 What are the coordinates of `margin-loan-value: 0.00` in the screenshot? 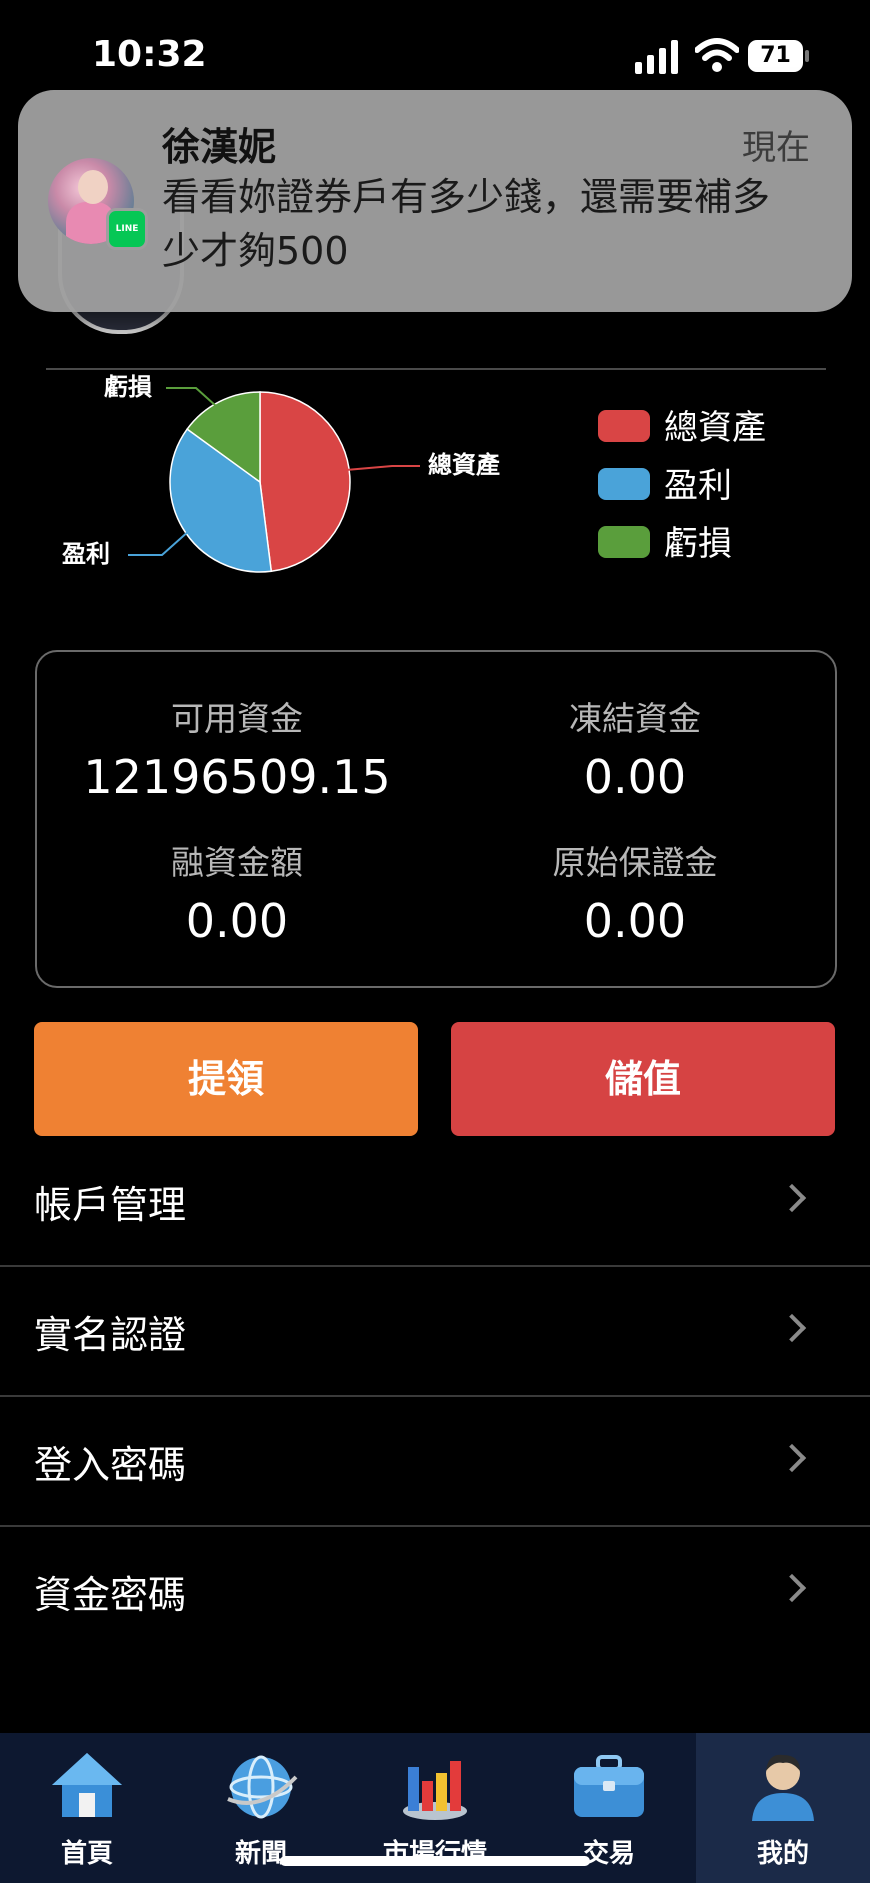 It's located at (237, 921).